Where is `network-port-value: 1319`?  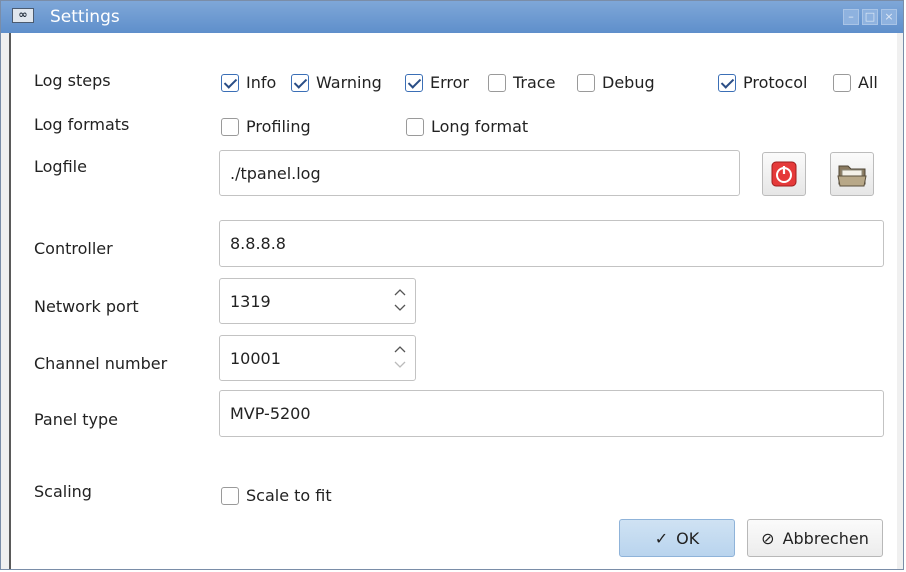 network-port-value: 1319 is located at coordinates (250, 301).